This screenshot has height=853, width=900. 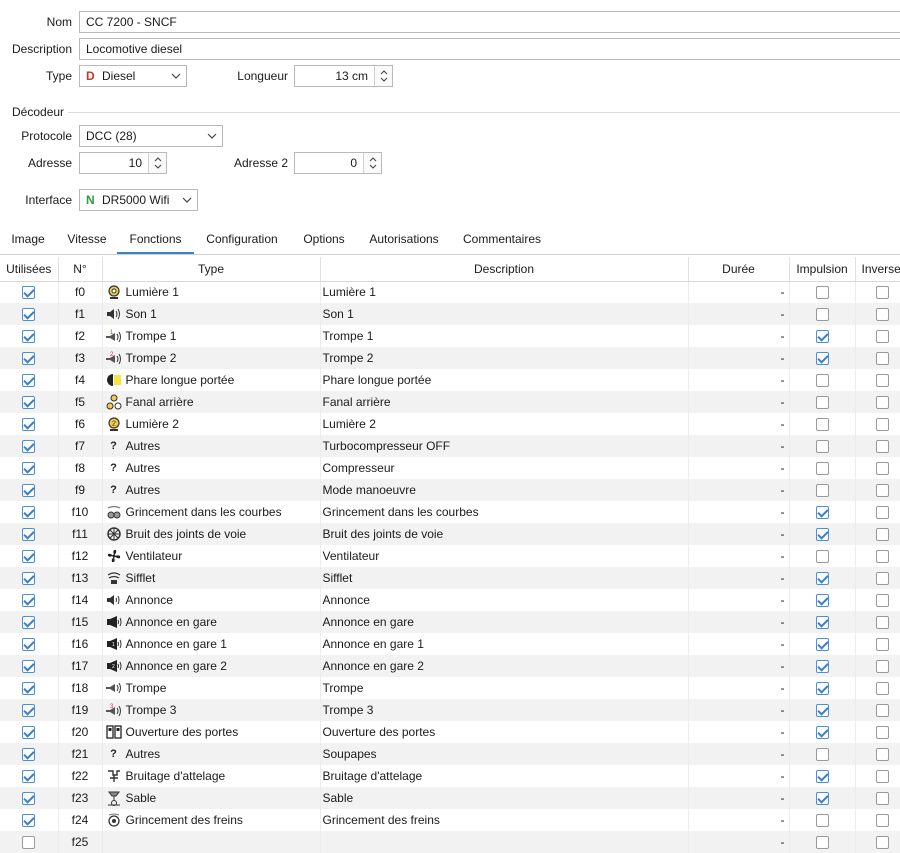 What do you see at coordinates (211, 336) in the screenshot?
I see `type-cell: 1 Trompe 1` at bounding box center [211, 336].